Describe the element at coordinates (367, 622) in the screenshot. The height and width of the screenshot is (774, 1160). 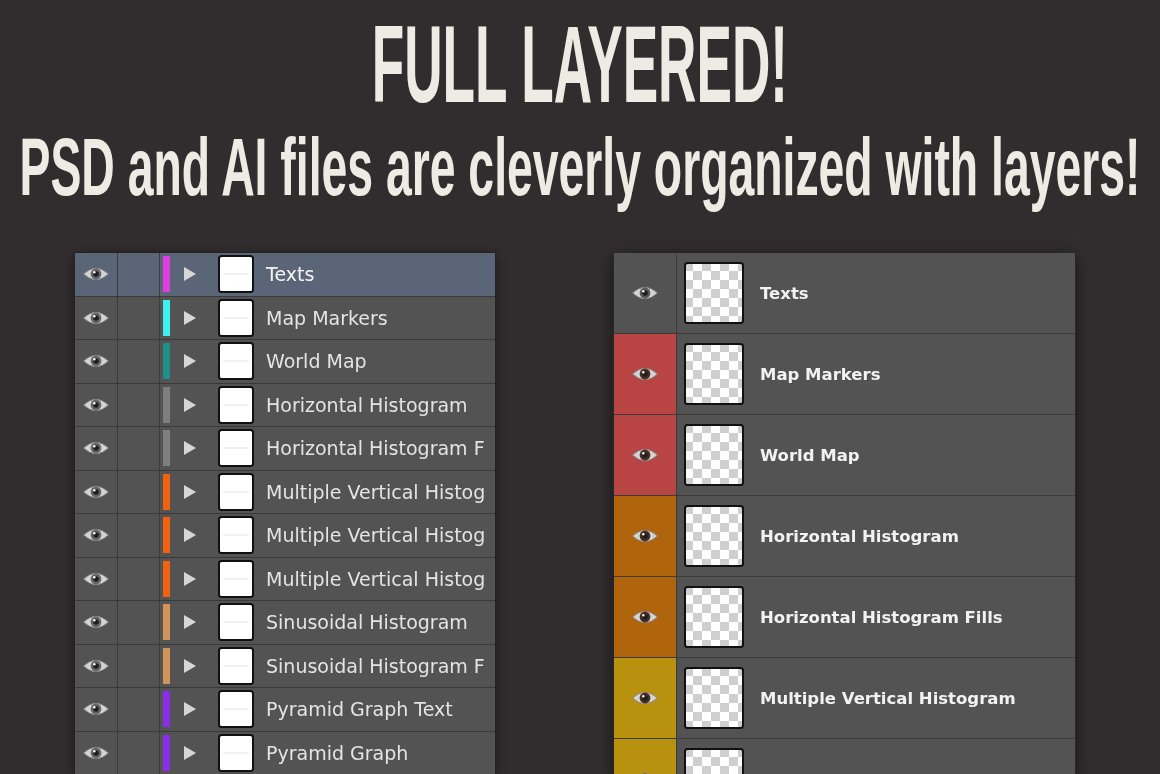
I see `layer-name: Sinusoidal Histogram` at that location.